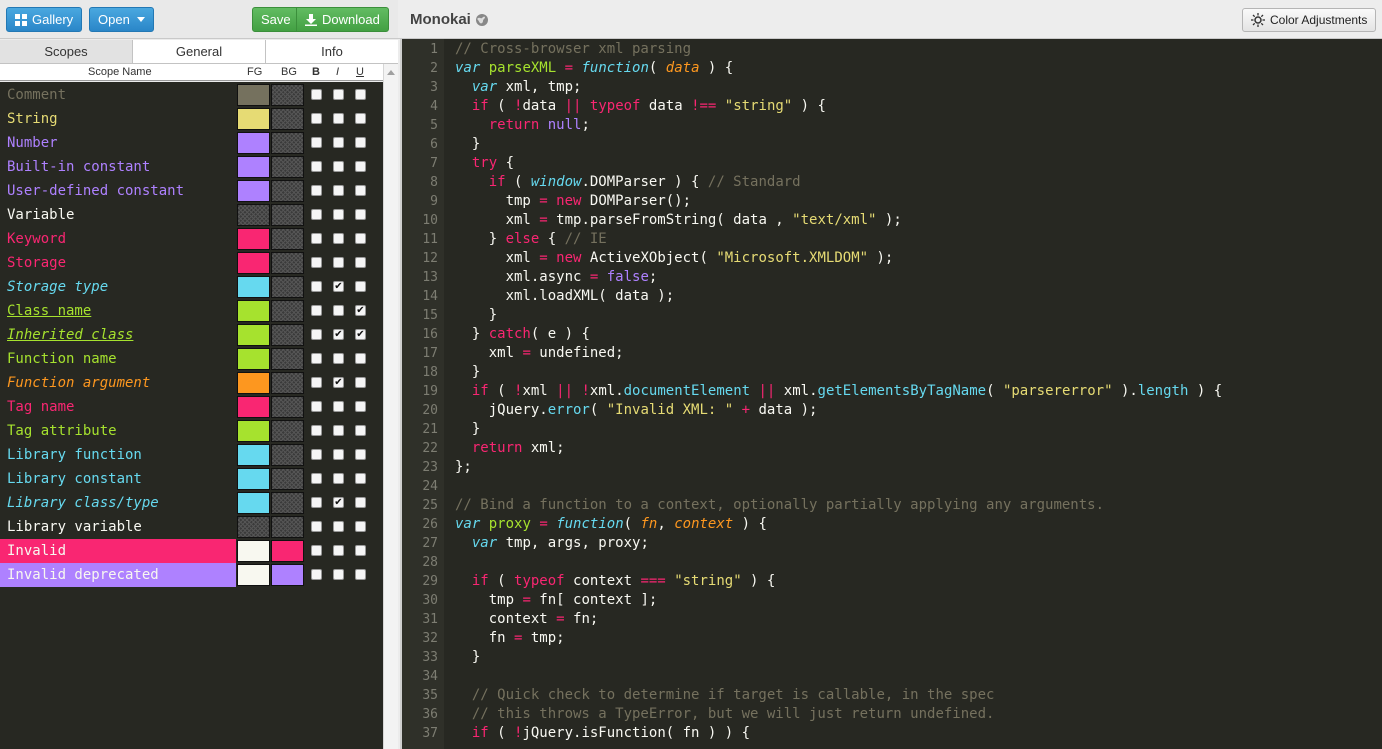 The width and height of the screenshot is (1382, 749). What do you see at coordinates (118, 383) in the screenshot?
I see `scope-name: Function argument` at bounding box center [118, 383].